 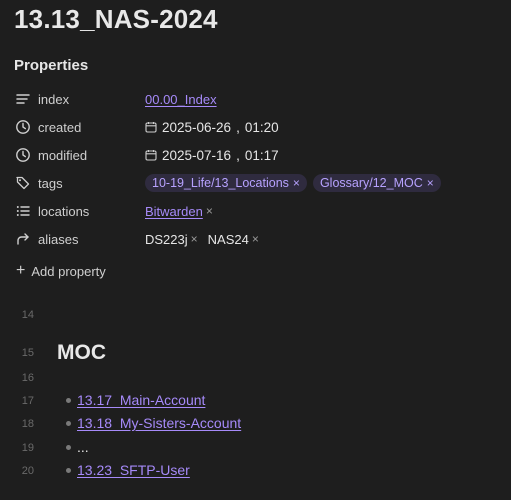 I want to click on property-name-created: created, so click(x=91, y=127).